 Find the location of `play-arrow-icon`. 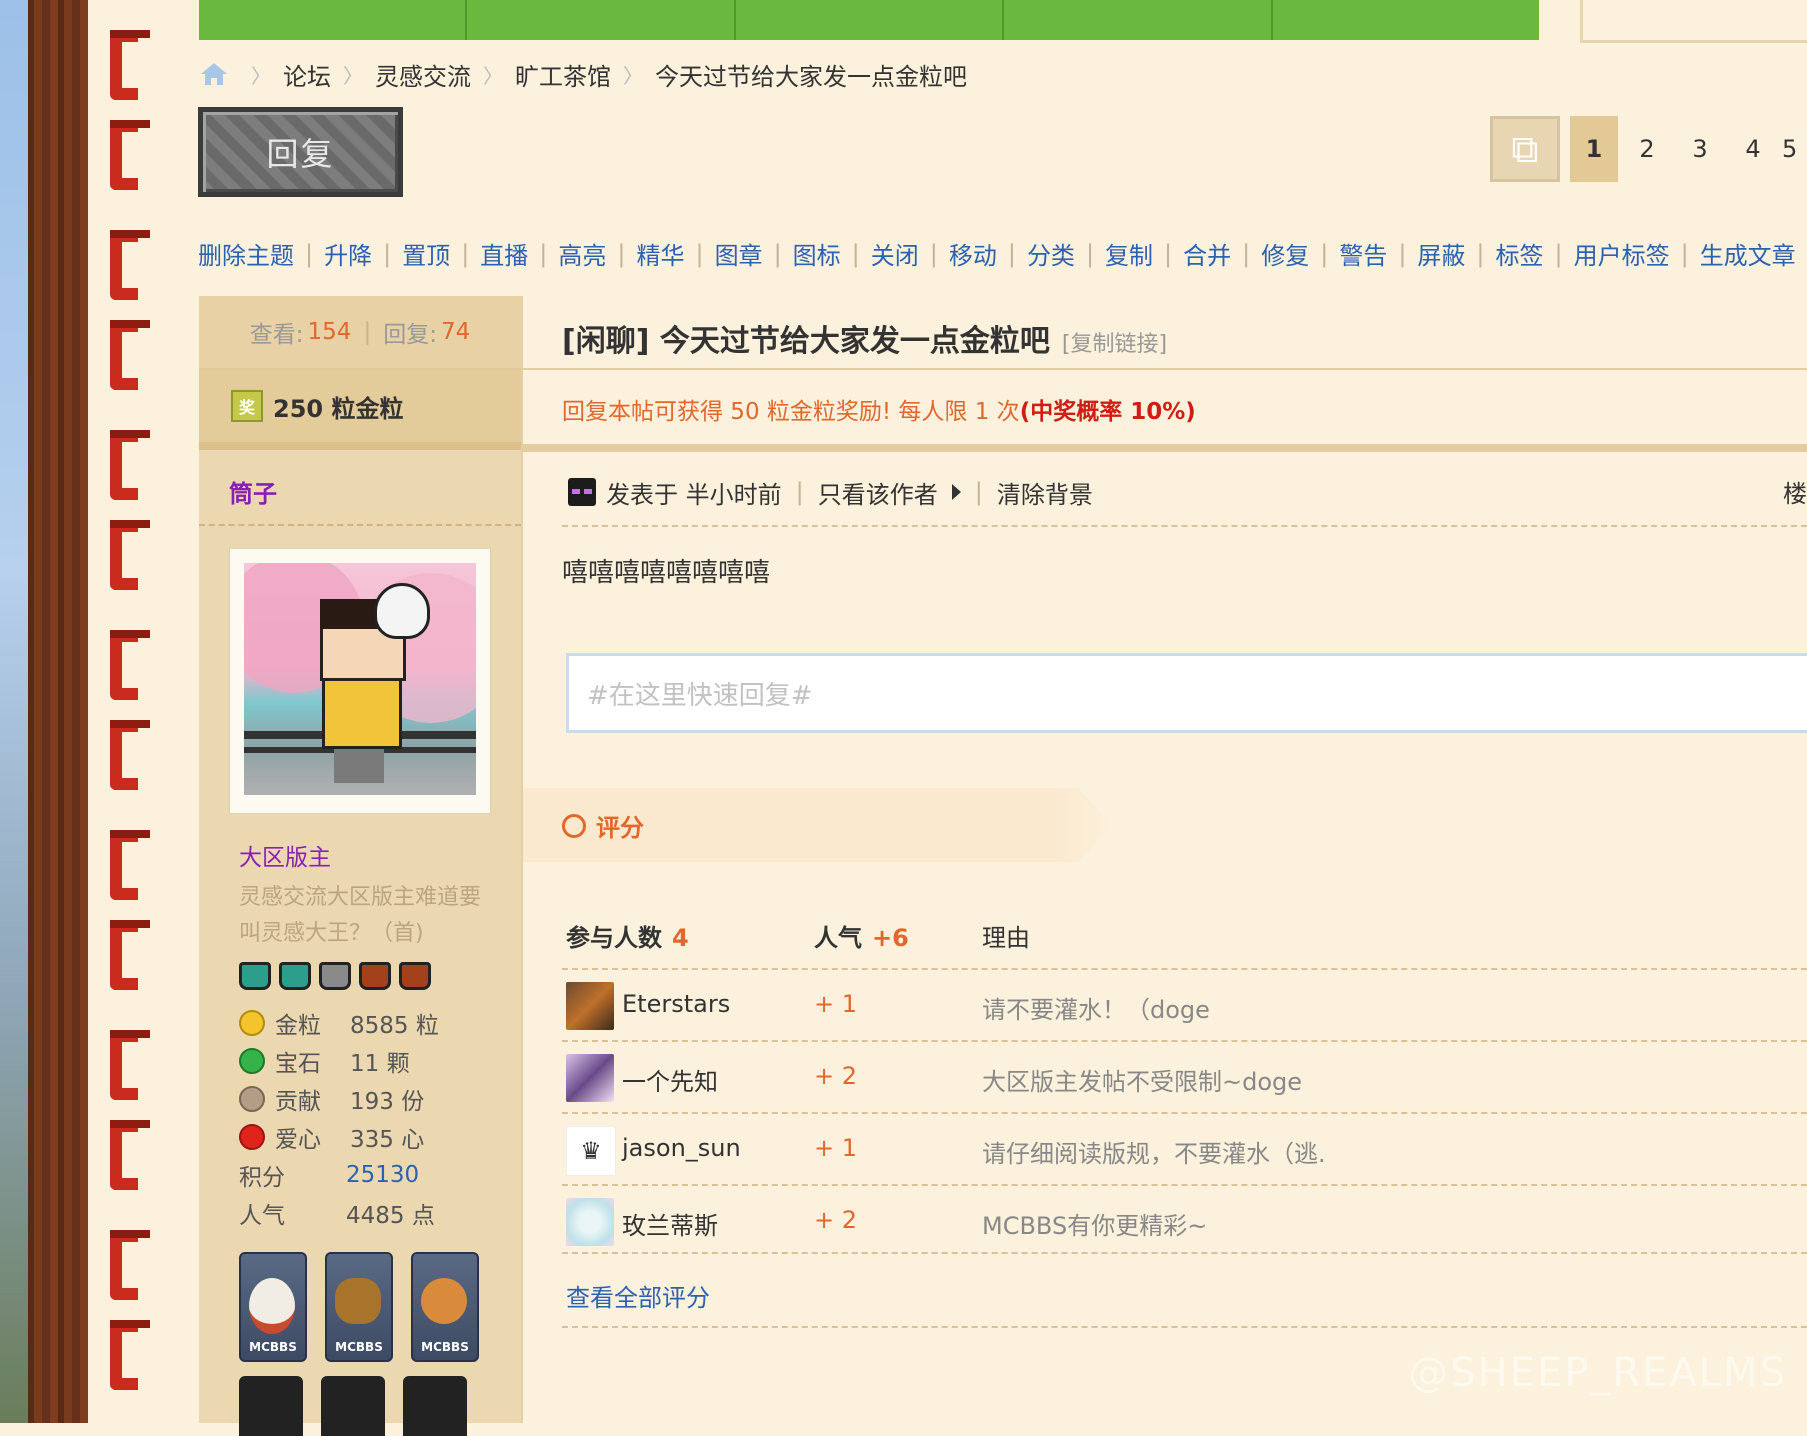

play-arrow-icon is located at coordinates (956, 492).